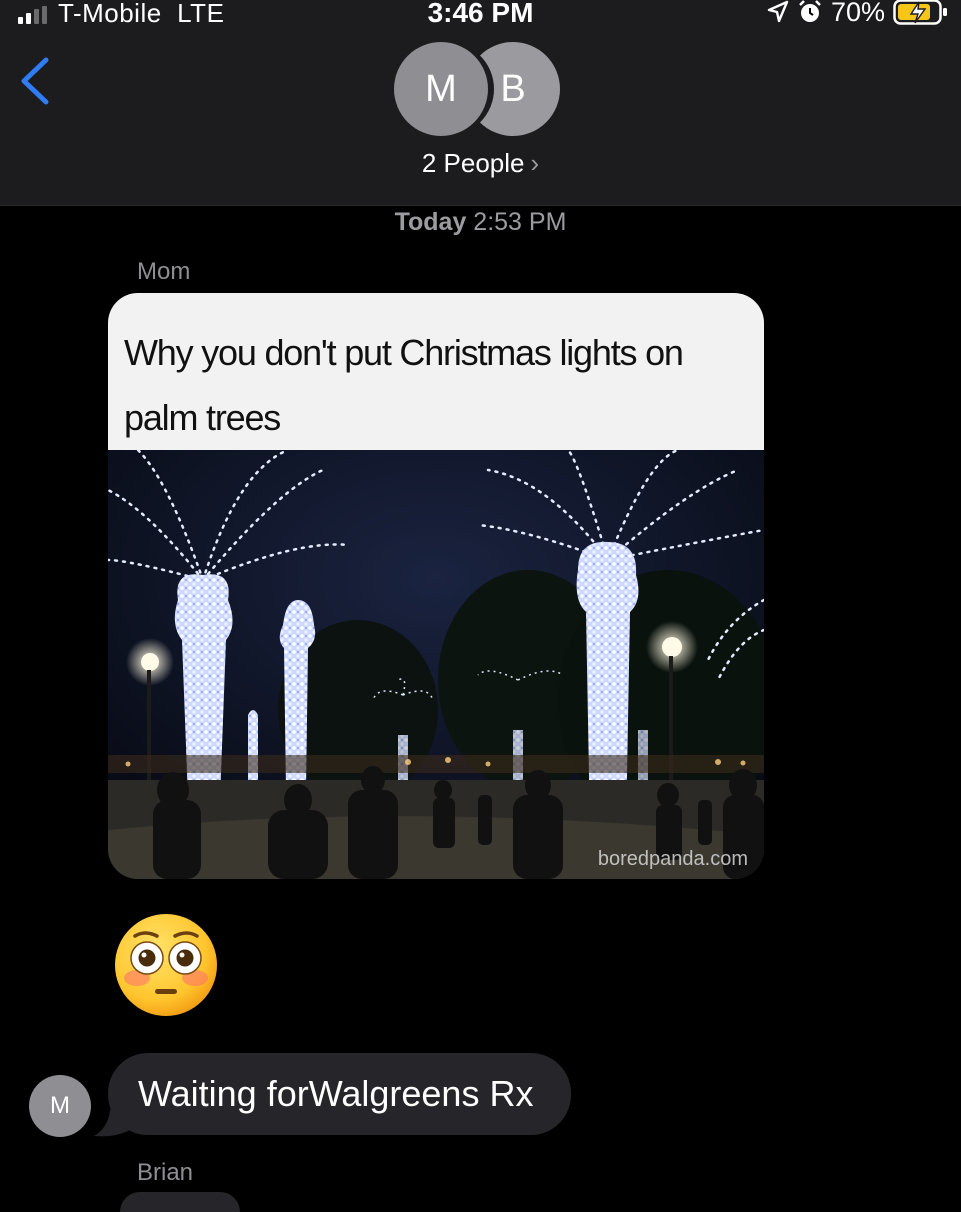  Describe the element at coordinates (164, 271) in the screenshot. I see `sender-name: Mom` at that location.